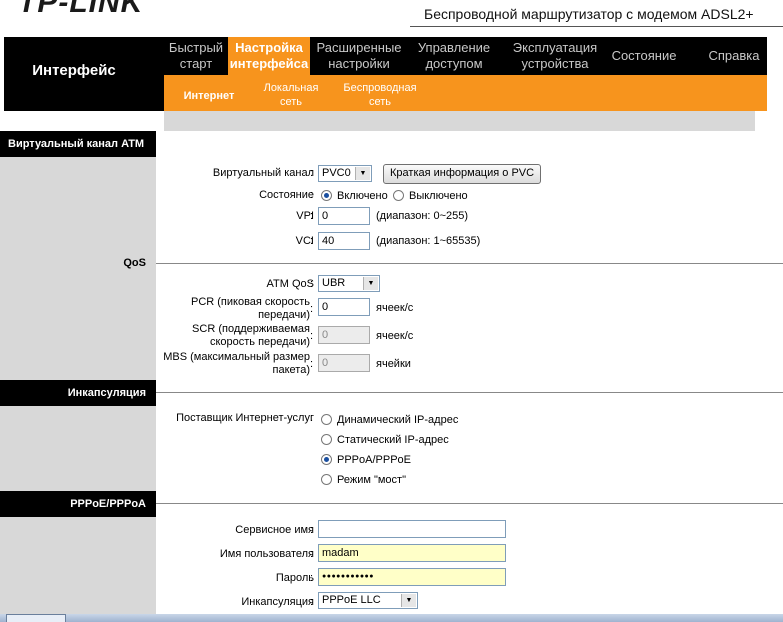 This screenshot has height=622, width=783. What do you see at coordinates (428, 241) in the screenshot?
I see `vci-hint: (диапазон: 1~65535)` at bounding box center [428, 241].